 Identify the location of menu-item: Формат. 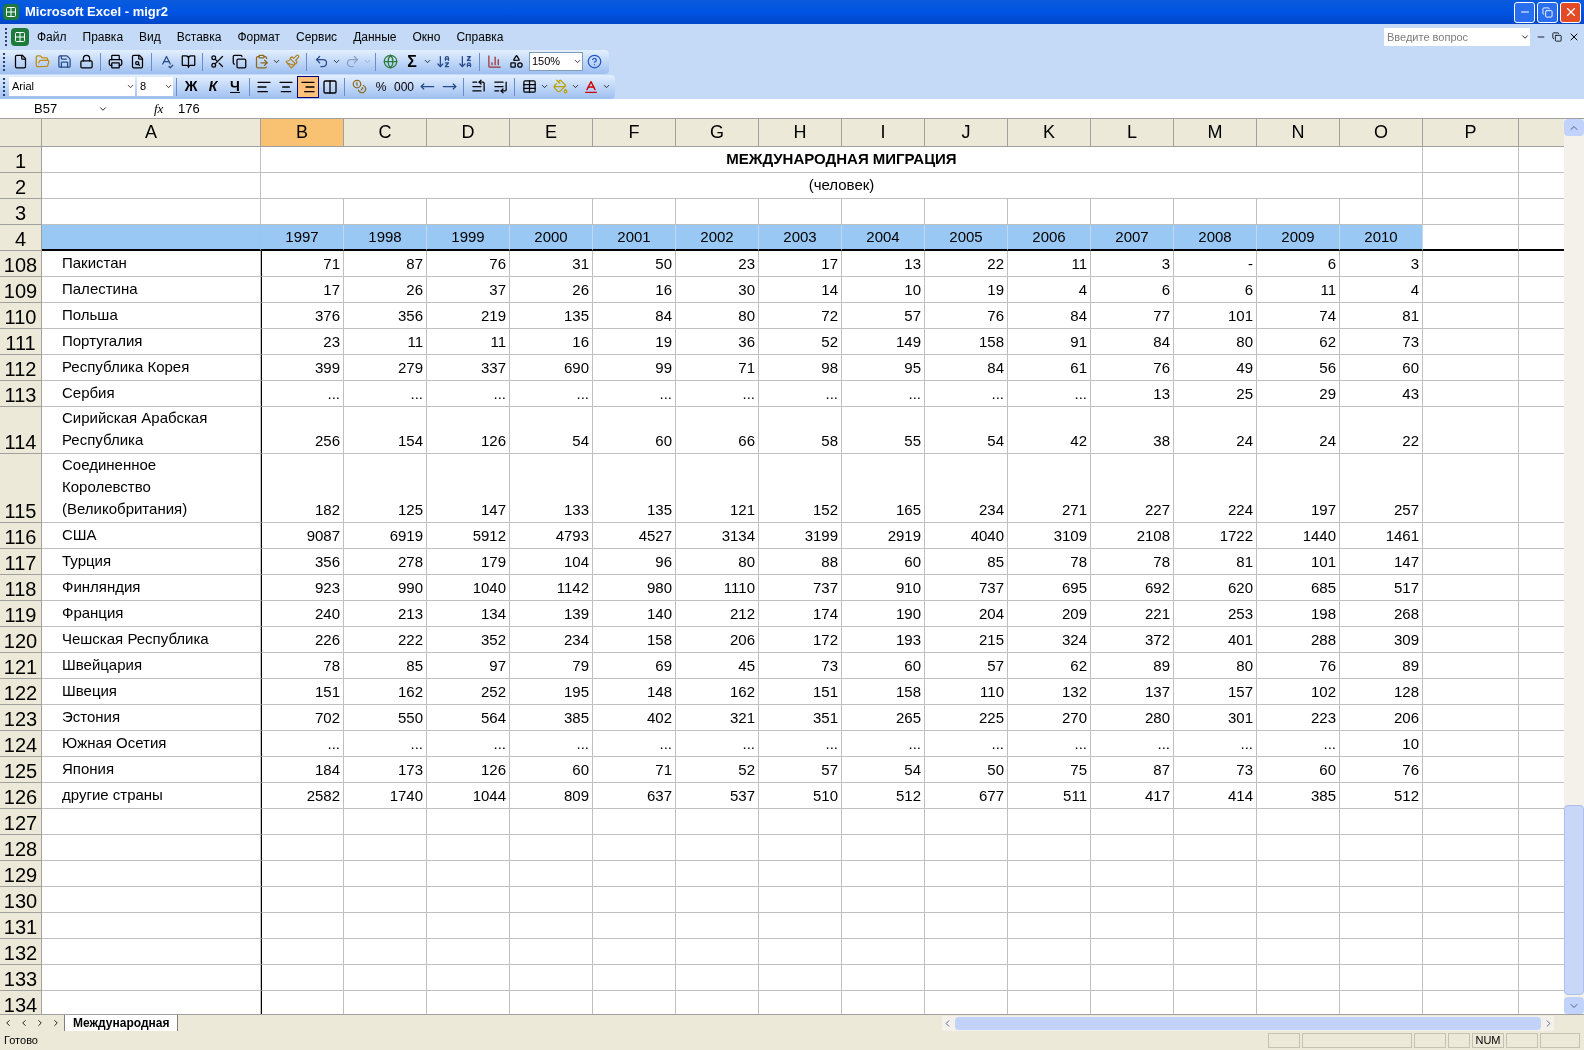
(259, 36).